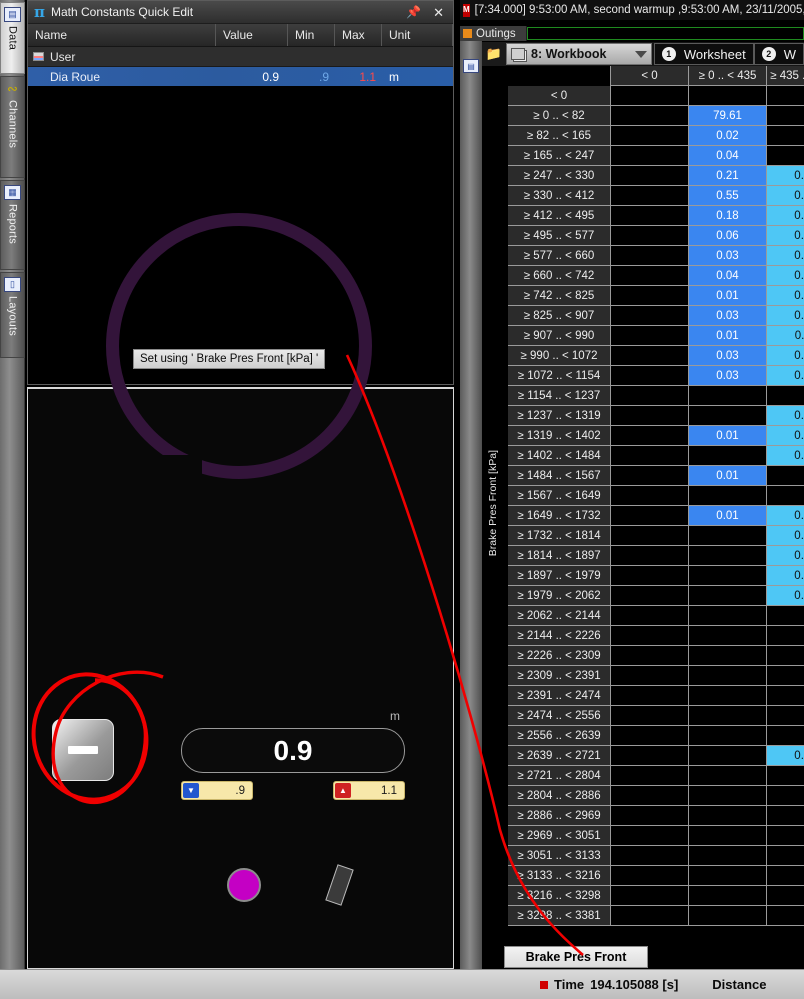  What do you see at coordinates (471, 66) in the screenshot?
I see `worksheet-icon: ▤` at bounding box center [471, 66].